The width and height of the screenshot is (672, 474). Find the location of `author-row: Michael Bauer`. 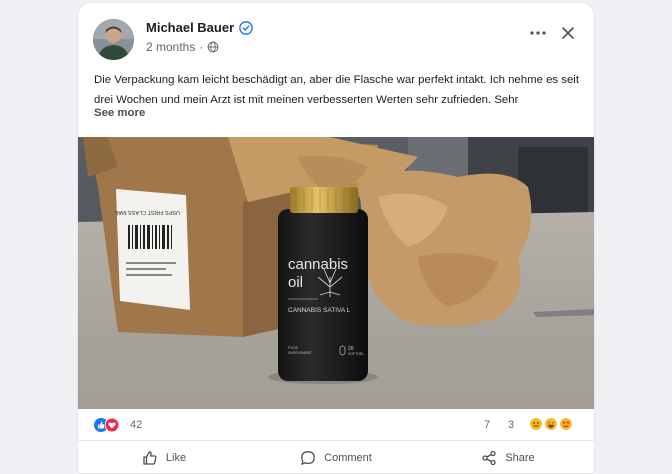

author-row: Michael Bauer is located at coordinates (199, 27).